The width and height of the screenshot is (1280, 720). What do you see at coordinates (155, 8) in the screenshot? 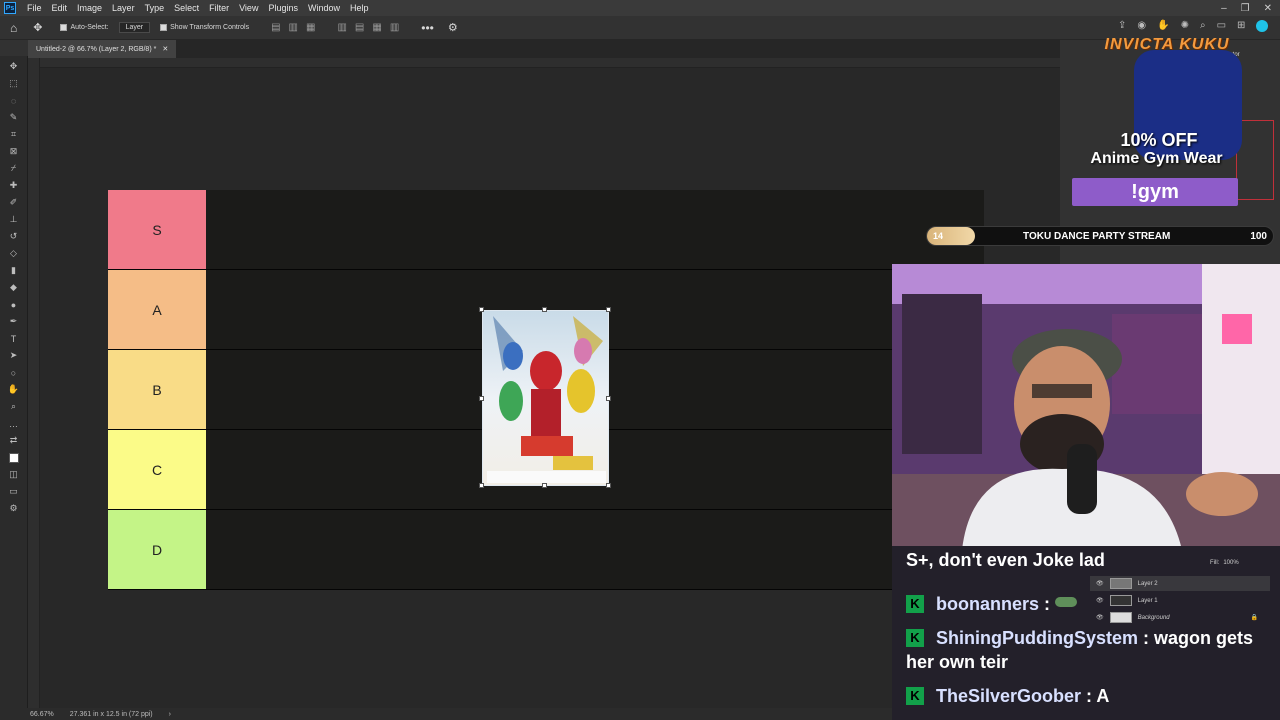
I see `menu-type: Type` at bounding box center [155, 8].